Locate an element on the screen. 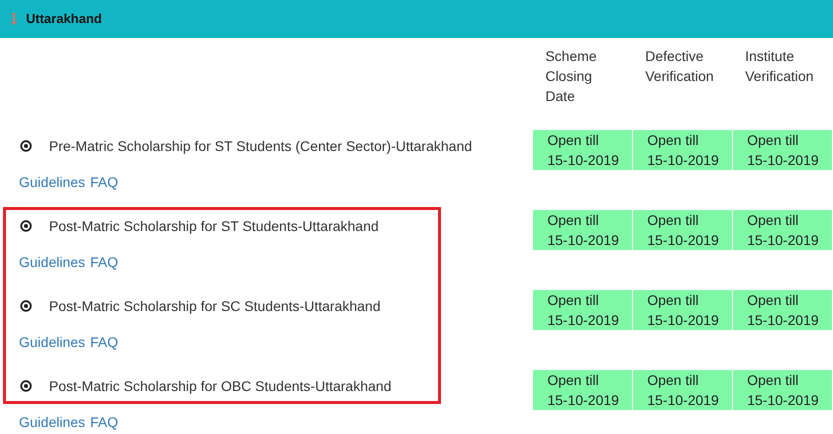 The height and width of the screenshot is (434, 833). column-header: Defective Verification is located at coordinates (680, 66).